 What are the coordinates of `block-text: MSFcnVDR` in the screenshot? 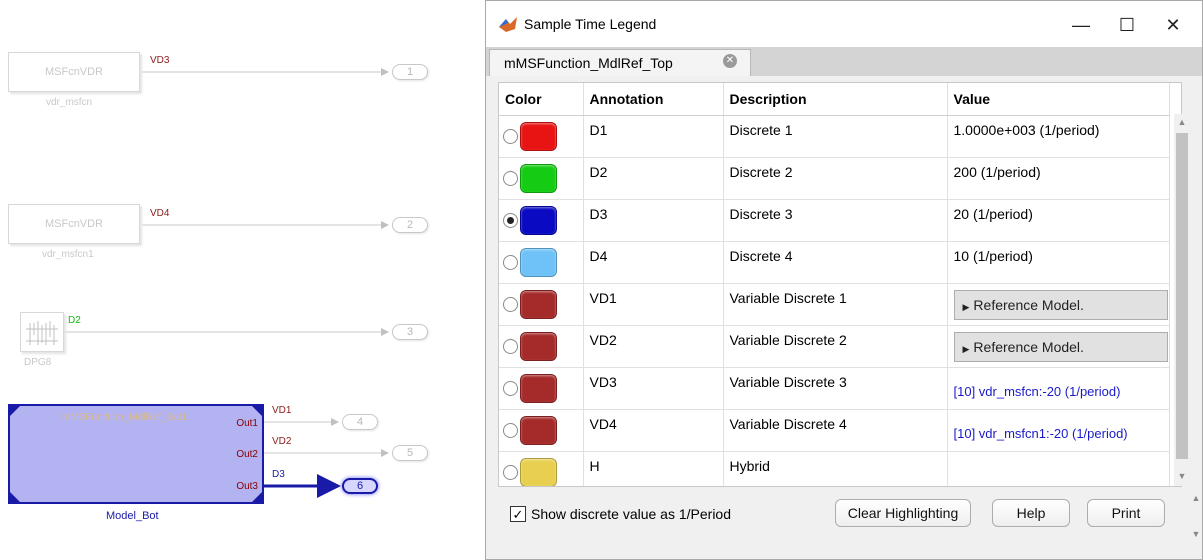 It's located at (74, 72).